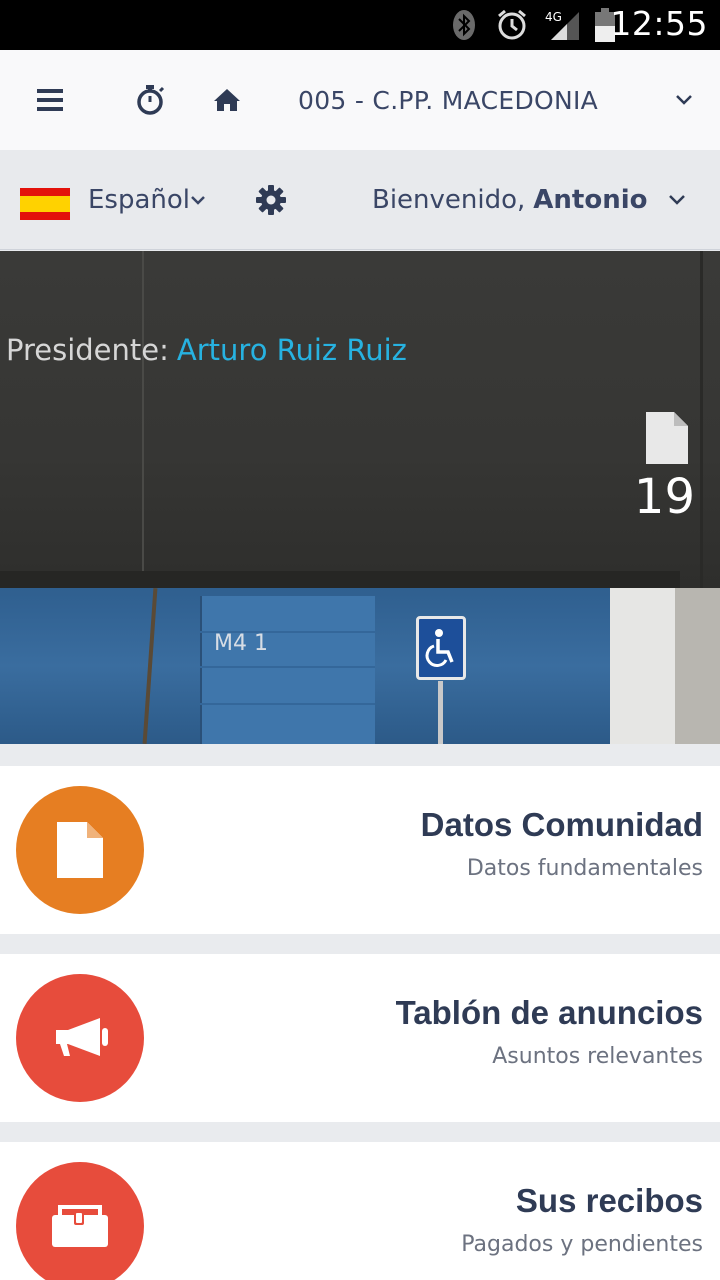 This screenshot has width=720, height=1280. I want to click on language-selector: Español, so click(139, 200).